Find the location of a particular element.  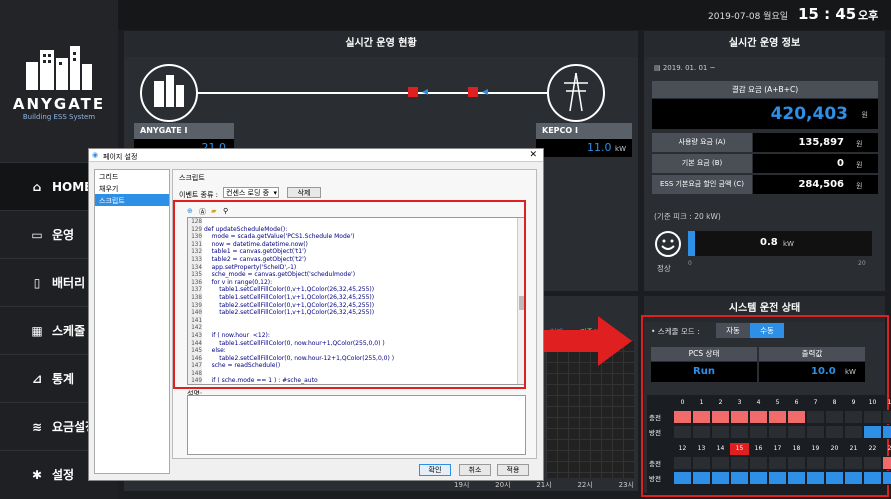

hour-label: 13 is located at coordinates (701, 448).